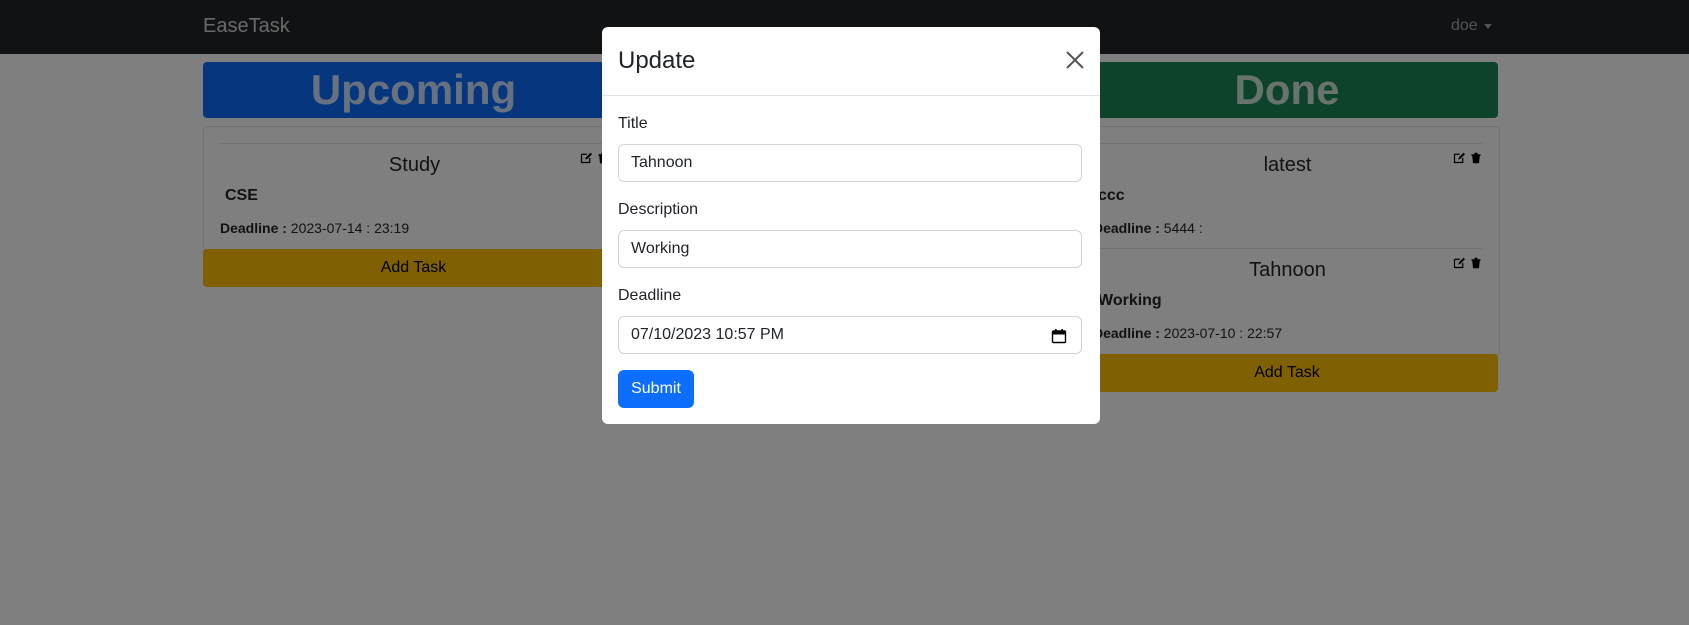  What do you see at coordinates (650, 295) in the screenshot?
I see `deadline-label: Deadline` at bounding box center [650, 295].